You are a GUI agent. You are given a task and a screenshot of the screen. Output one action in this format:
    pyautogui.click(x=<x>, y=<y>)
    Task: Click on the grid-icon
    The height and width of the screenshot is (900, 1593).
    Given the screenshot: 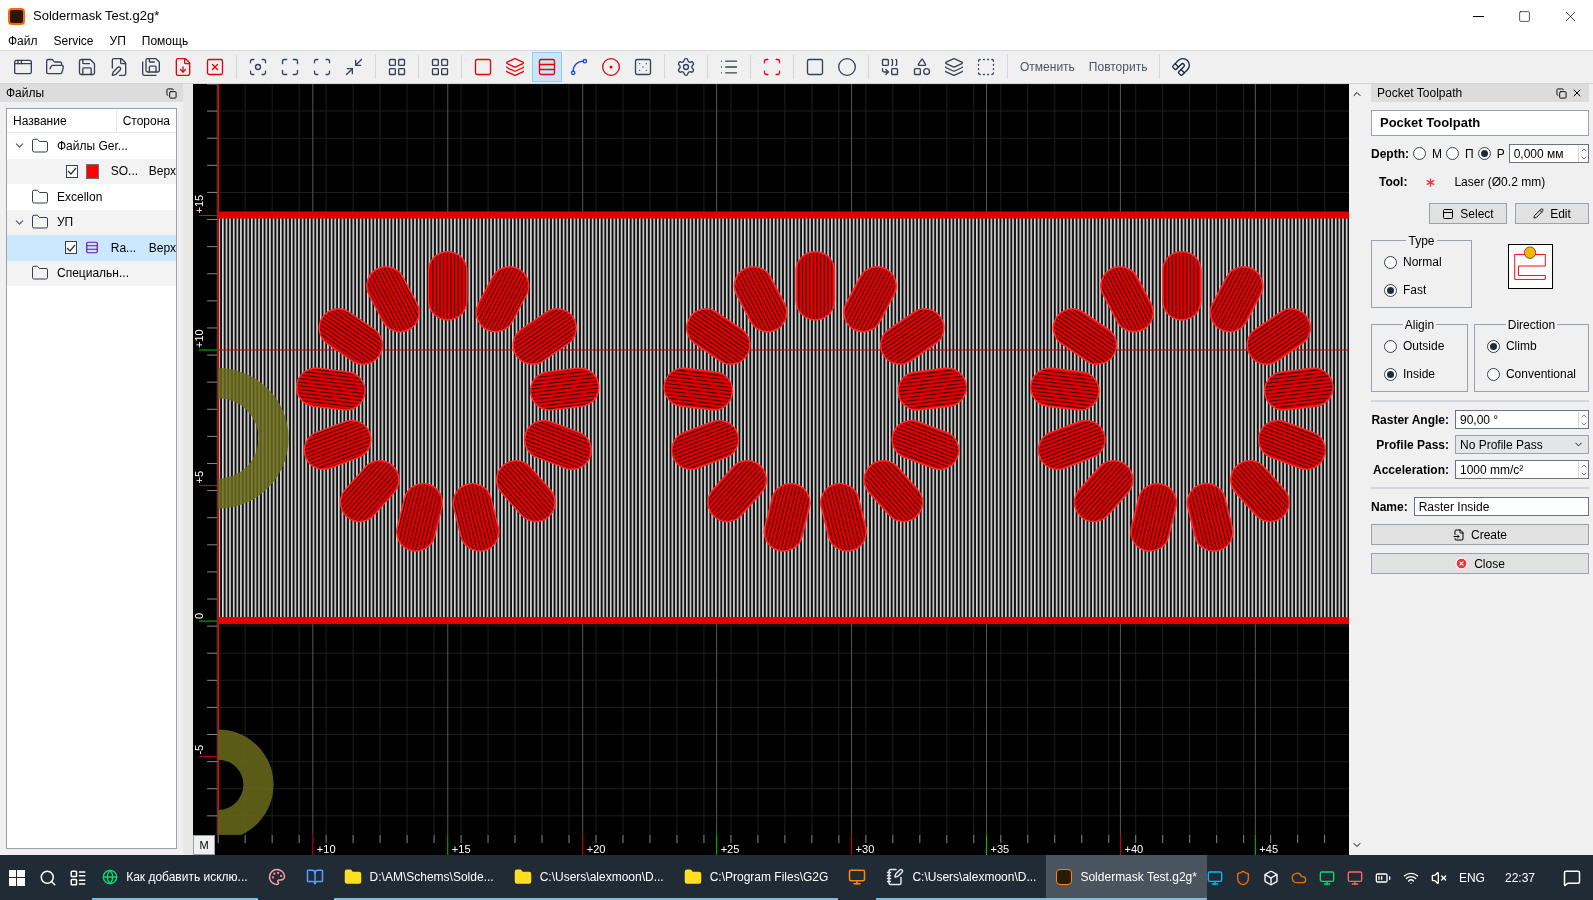 What is the action you would take?
    pyautogui.click(x=397, y=67)
    